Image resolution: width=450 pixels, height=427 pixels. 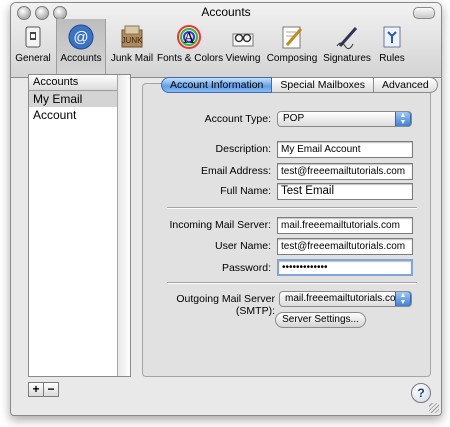 I want to click on toolbar-general-label: General, so click(x=33, y=58).